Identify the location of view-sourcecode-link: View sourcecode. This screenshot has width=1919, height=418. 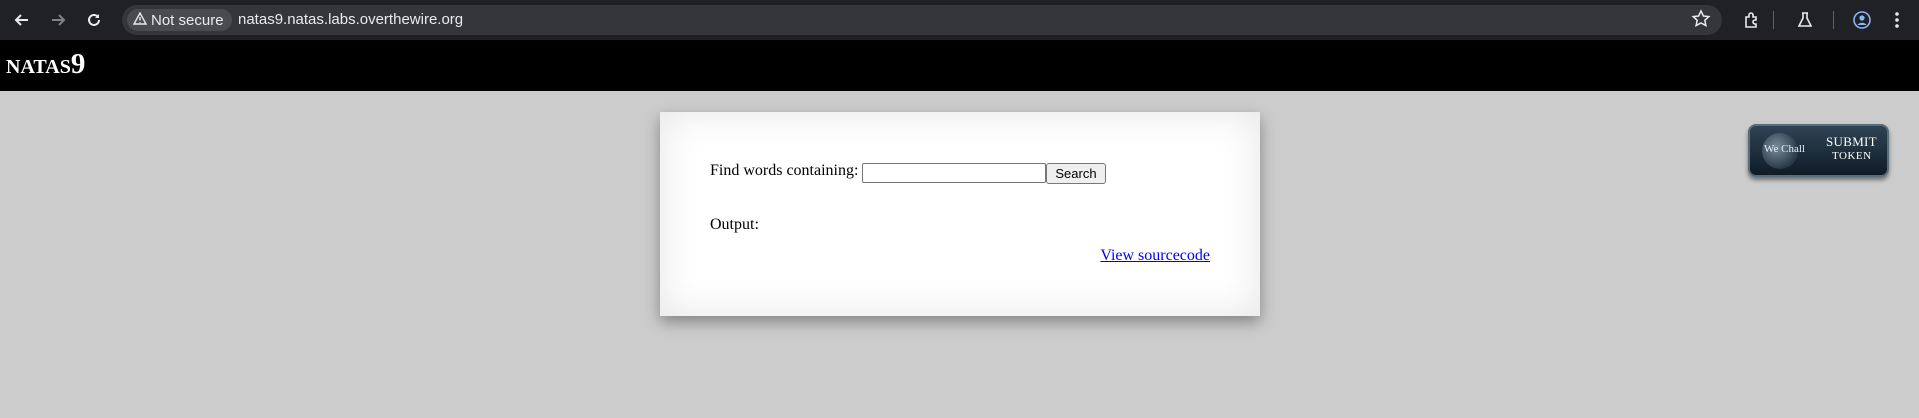
(1155, 256).